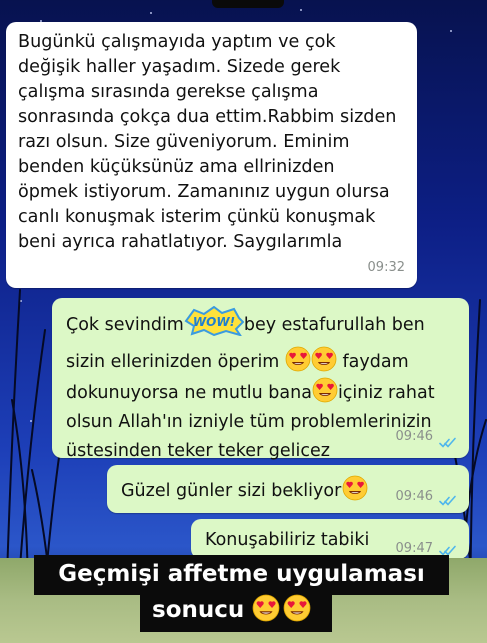  Describe the element at coordinates (214, 322) in the screenshot. I see `sticker-label: WOW!` at that location.